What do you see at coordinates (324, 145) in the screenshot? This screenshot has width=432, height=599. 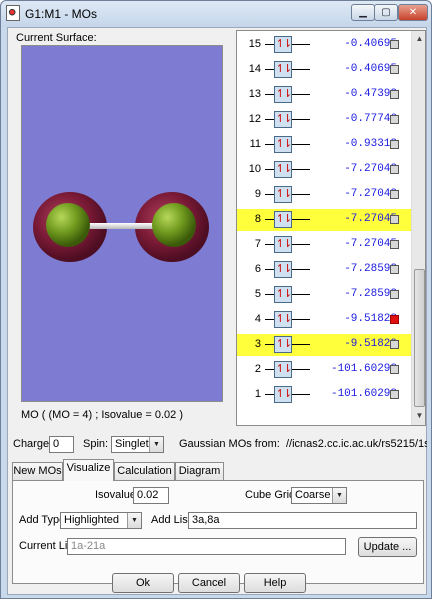 I see `mo-row: 11 ↿⇂ -0.93313` at bounding box center [324, 145].